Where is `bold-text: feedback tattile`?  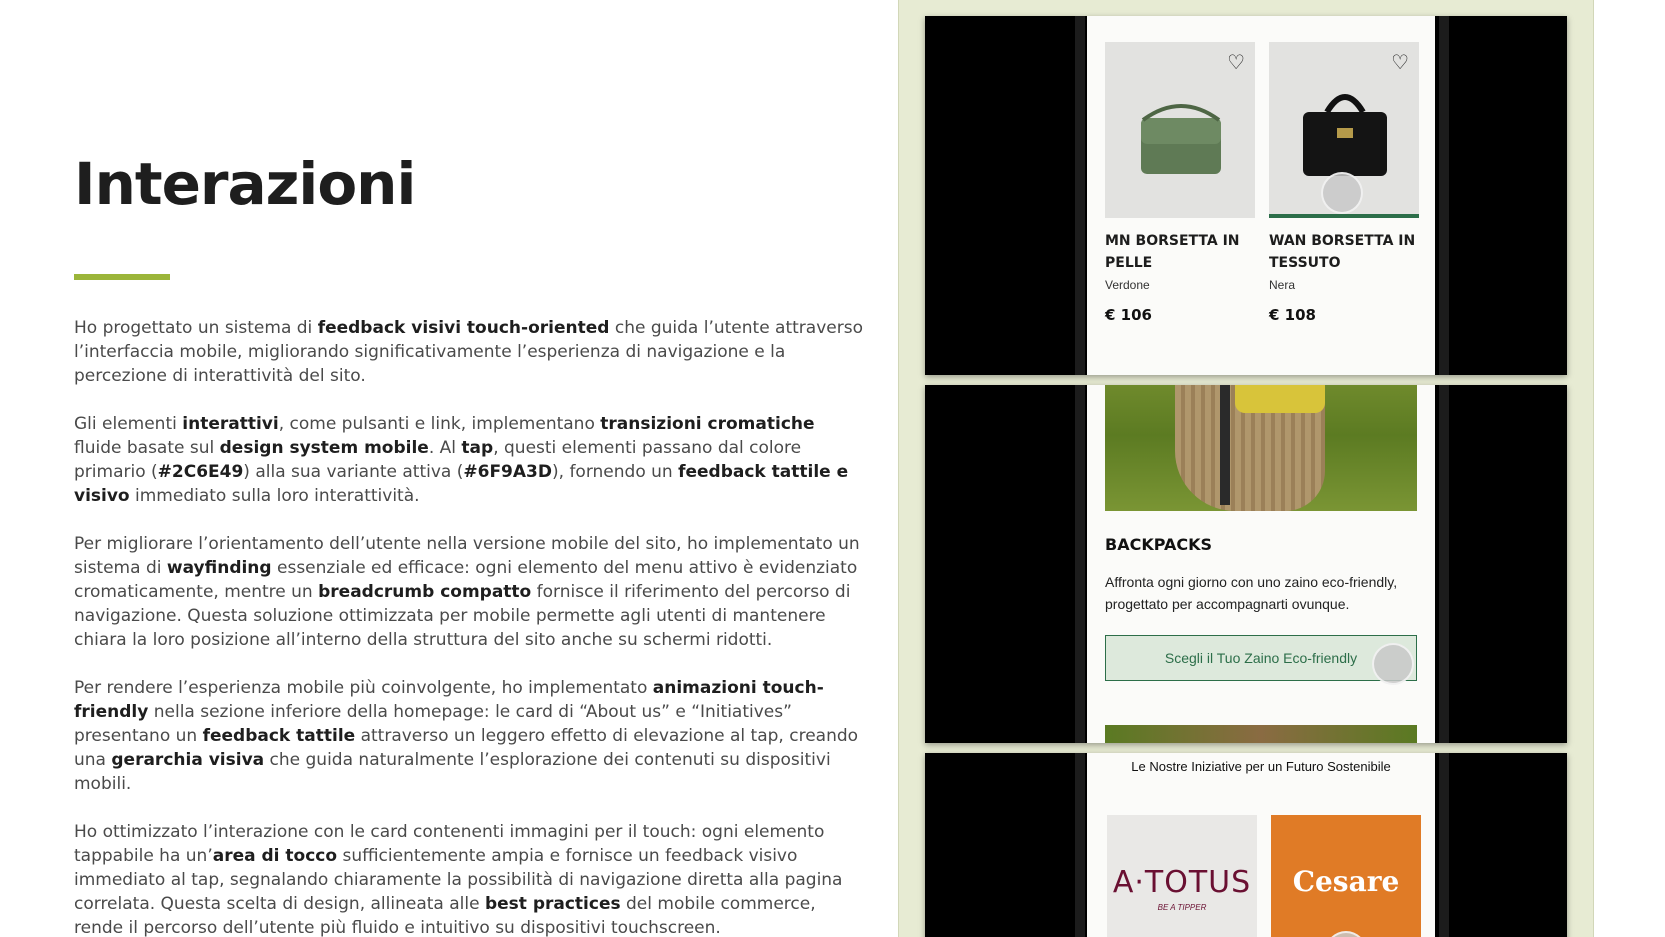 bold-text: feedback tattile is located at coordinates (279, 736).